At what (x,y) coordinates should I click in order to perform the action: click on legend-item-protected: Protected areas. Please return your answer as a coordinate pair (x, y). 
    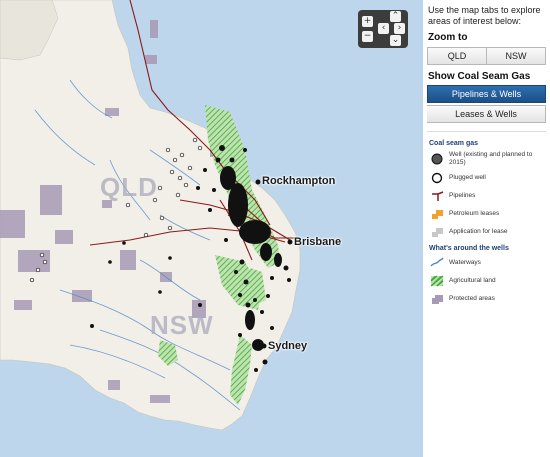
    Looking at the image, I should click on (487, 299).